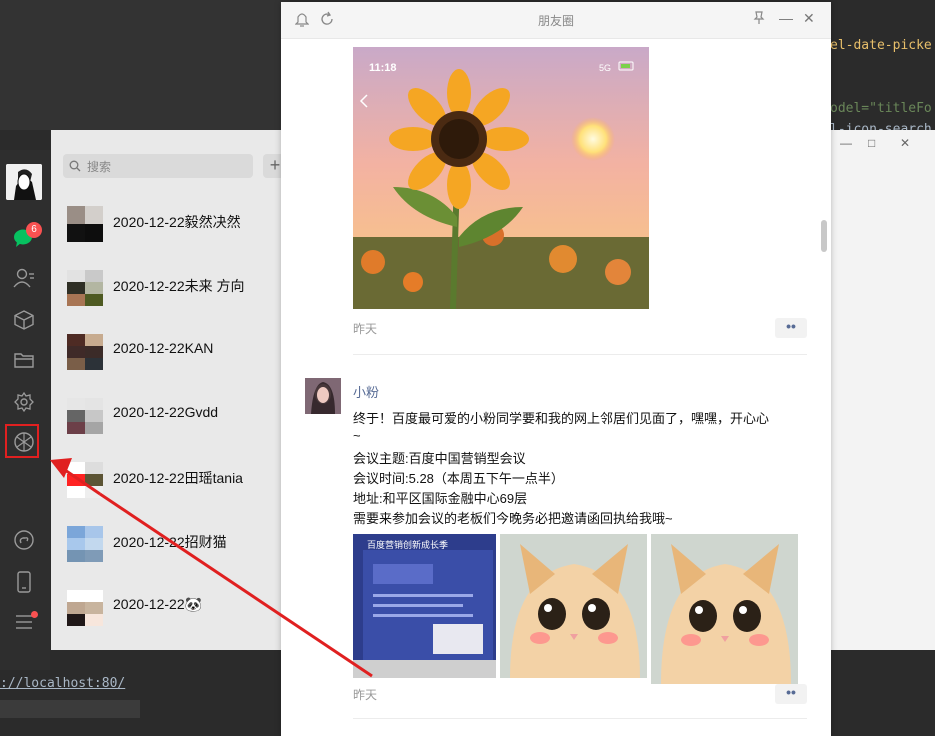 This screenshot has height=736, width=935. Describe the element at coordinates (70, 709) in the screenshot. I see `blurred-text` at that location.